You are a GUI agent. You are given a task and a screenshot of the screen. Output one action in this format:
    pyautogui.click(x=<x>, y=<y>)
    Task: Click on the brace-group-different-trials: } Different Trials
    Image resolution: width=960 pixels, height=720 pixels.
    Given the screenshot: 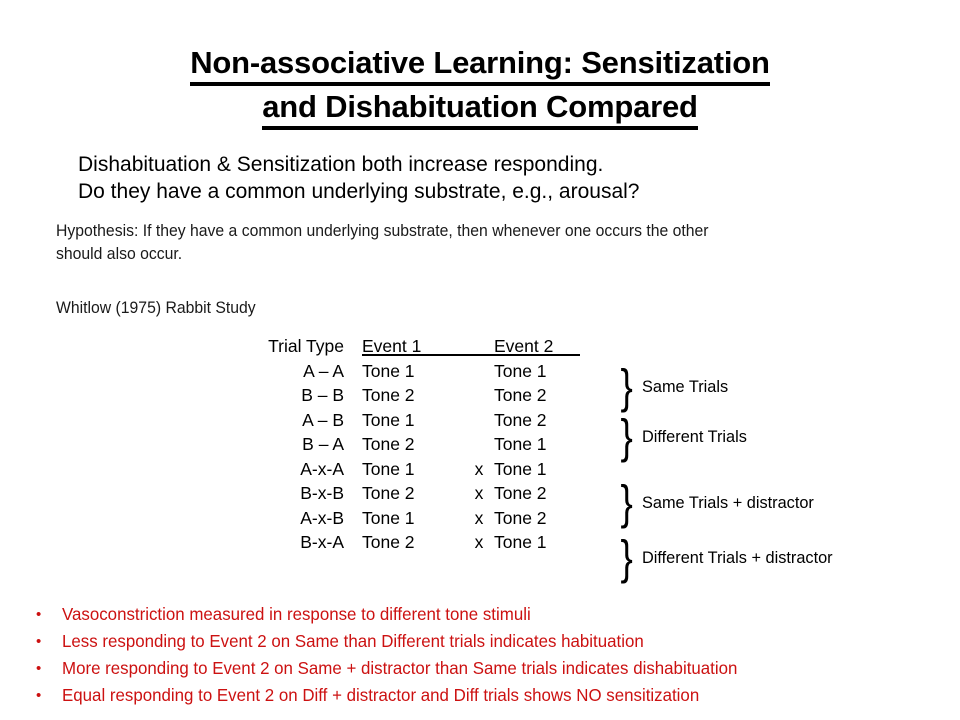 What is the action you would take?
    pyautogui.click(x=686, y=437)
    